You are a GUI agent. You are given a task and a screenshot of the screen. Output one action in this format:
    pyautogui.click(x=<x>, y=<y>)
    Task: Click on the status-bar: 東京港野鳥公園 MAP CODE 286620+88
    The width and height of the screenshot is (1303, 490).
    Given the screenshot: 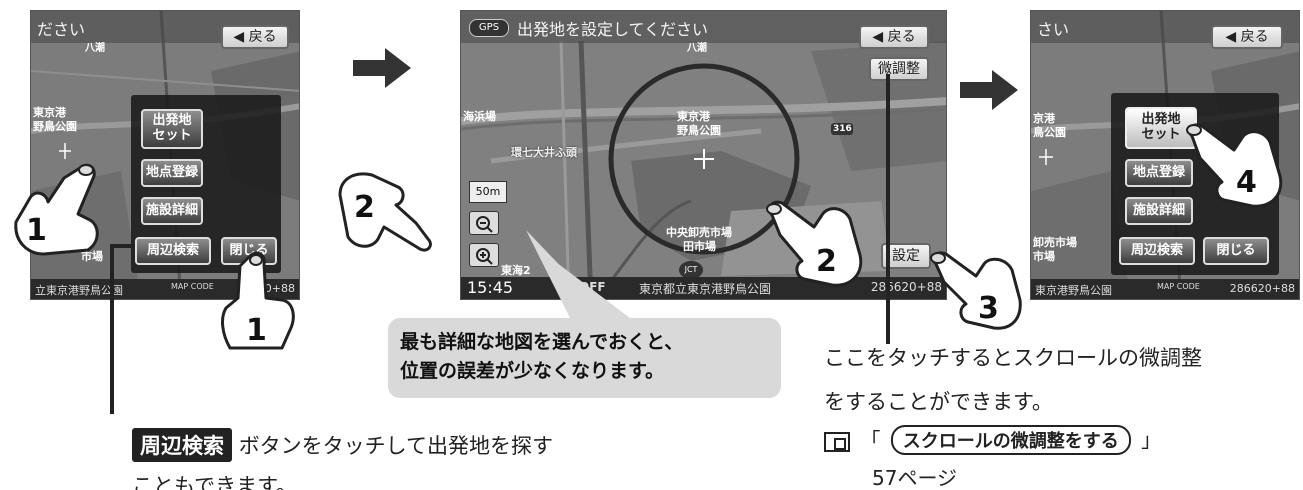 What is the action you would take?
    pyautogui.click(x=1165, y=289)
    